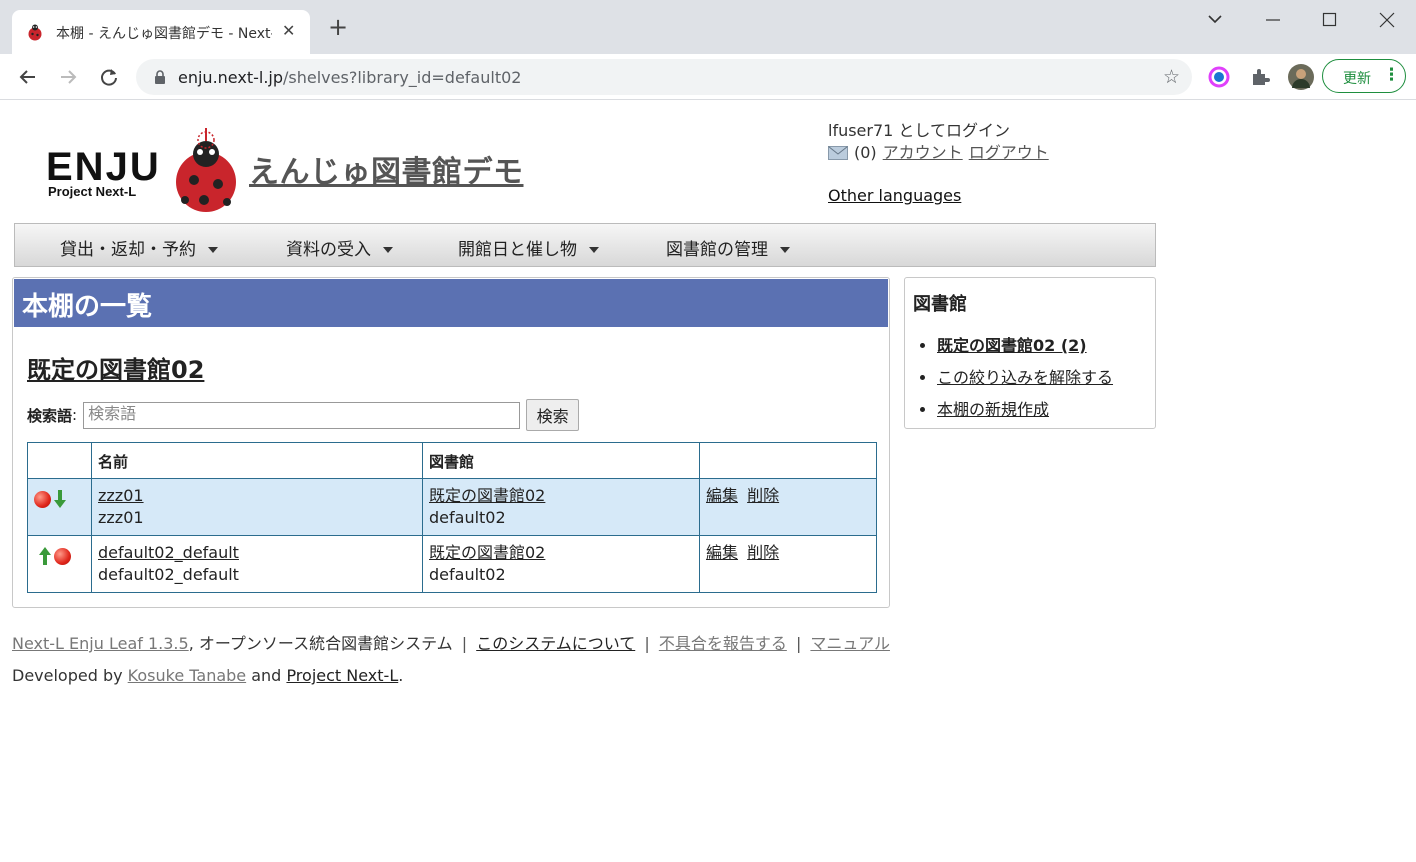 Image resolution: width=1416 pixels, height=862 pixels. What do you see at coordinates (467, 574) in the screenshot?
I see `library-sub: default02` at bounding box center [467, 574].